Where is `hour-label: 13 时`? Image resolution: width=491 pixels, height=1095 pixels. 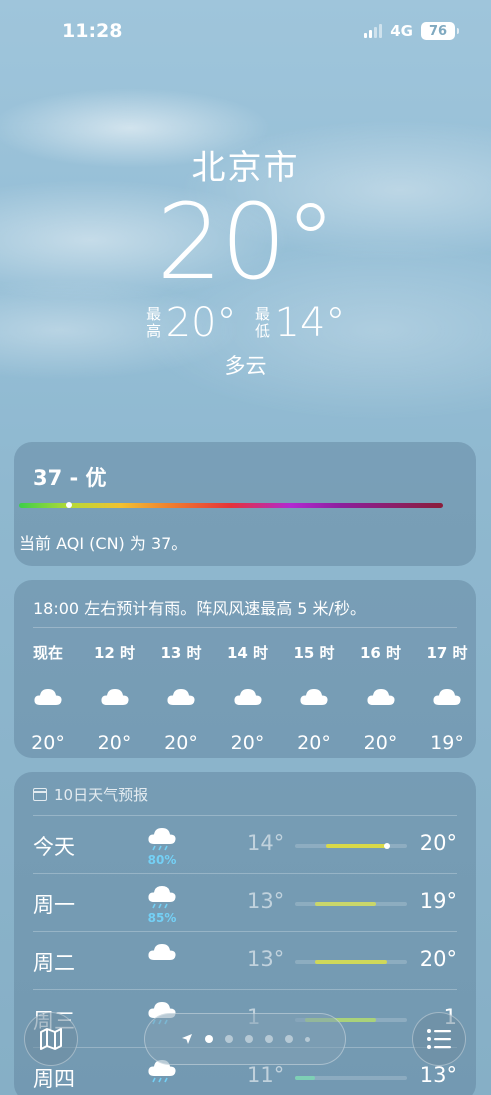
hour-label: 13 时 is located at coordinates (181, 653).